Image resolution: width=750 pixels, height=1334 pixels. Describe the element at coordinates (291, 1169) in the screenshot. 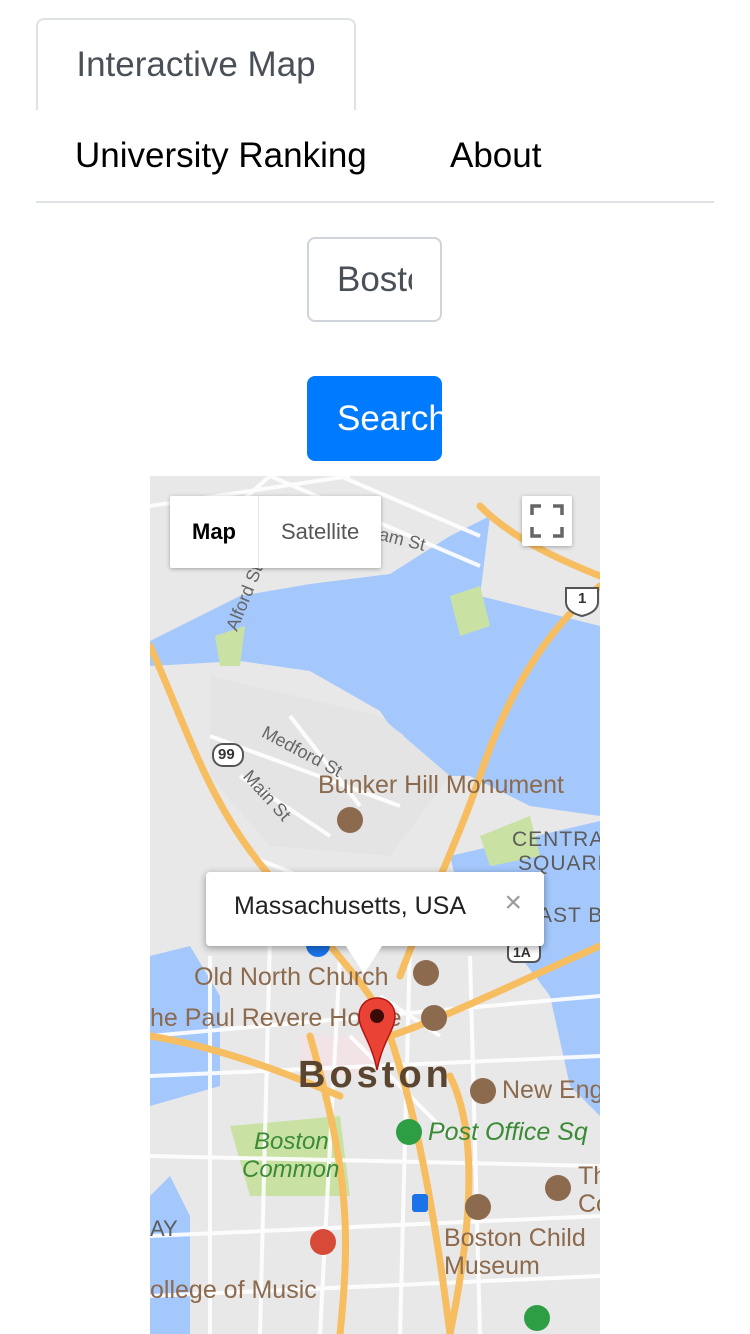

I see `map-label-boston-common-2: Common` at that location.